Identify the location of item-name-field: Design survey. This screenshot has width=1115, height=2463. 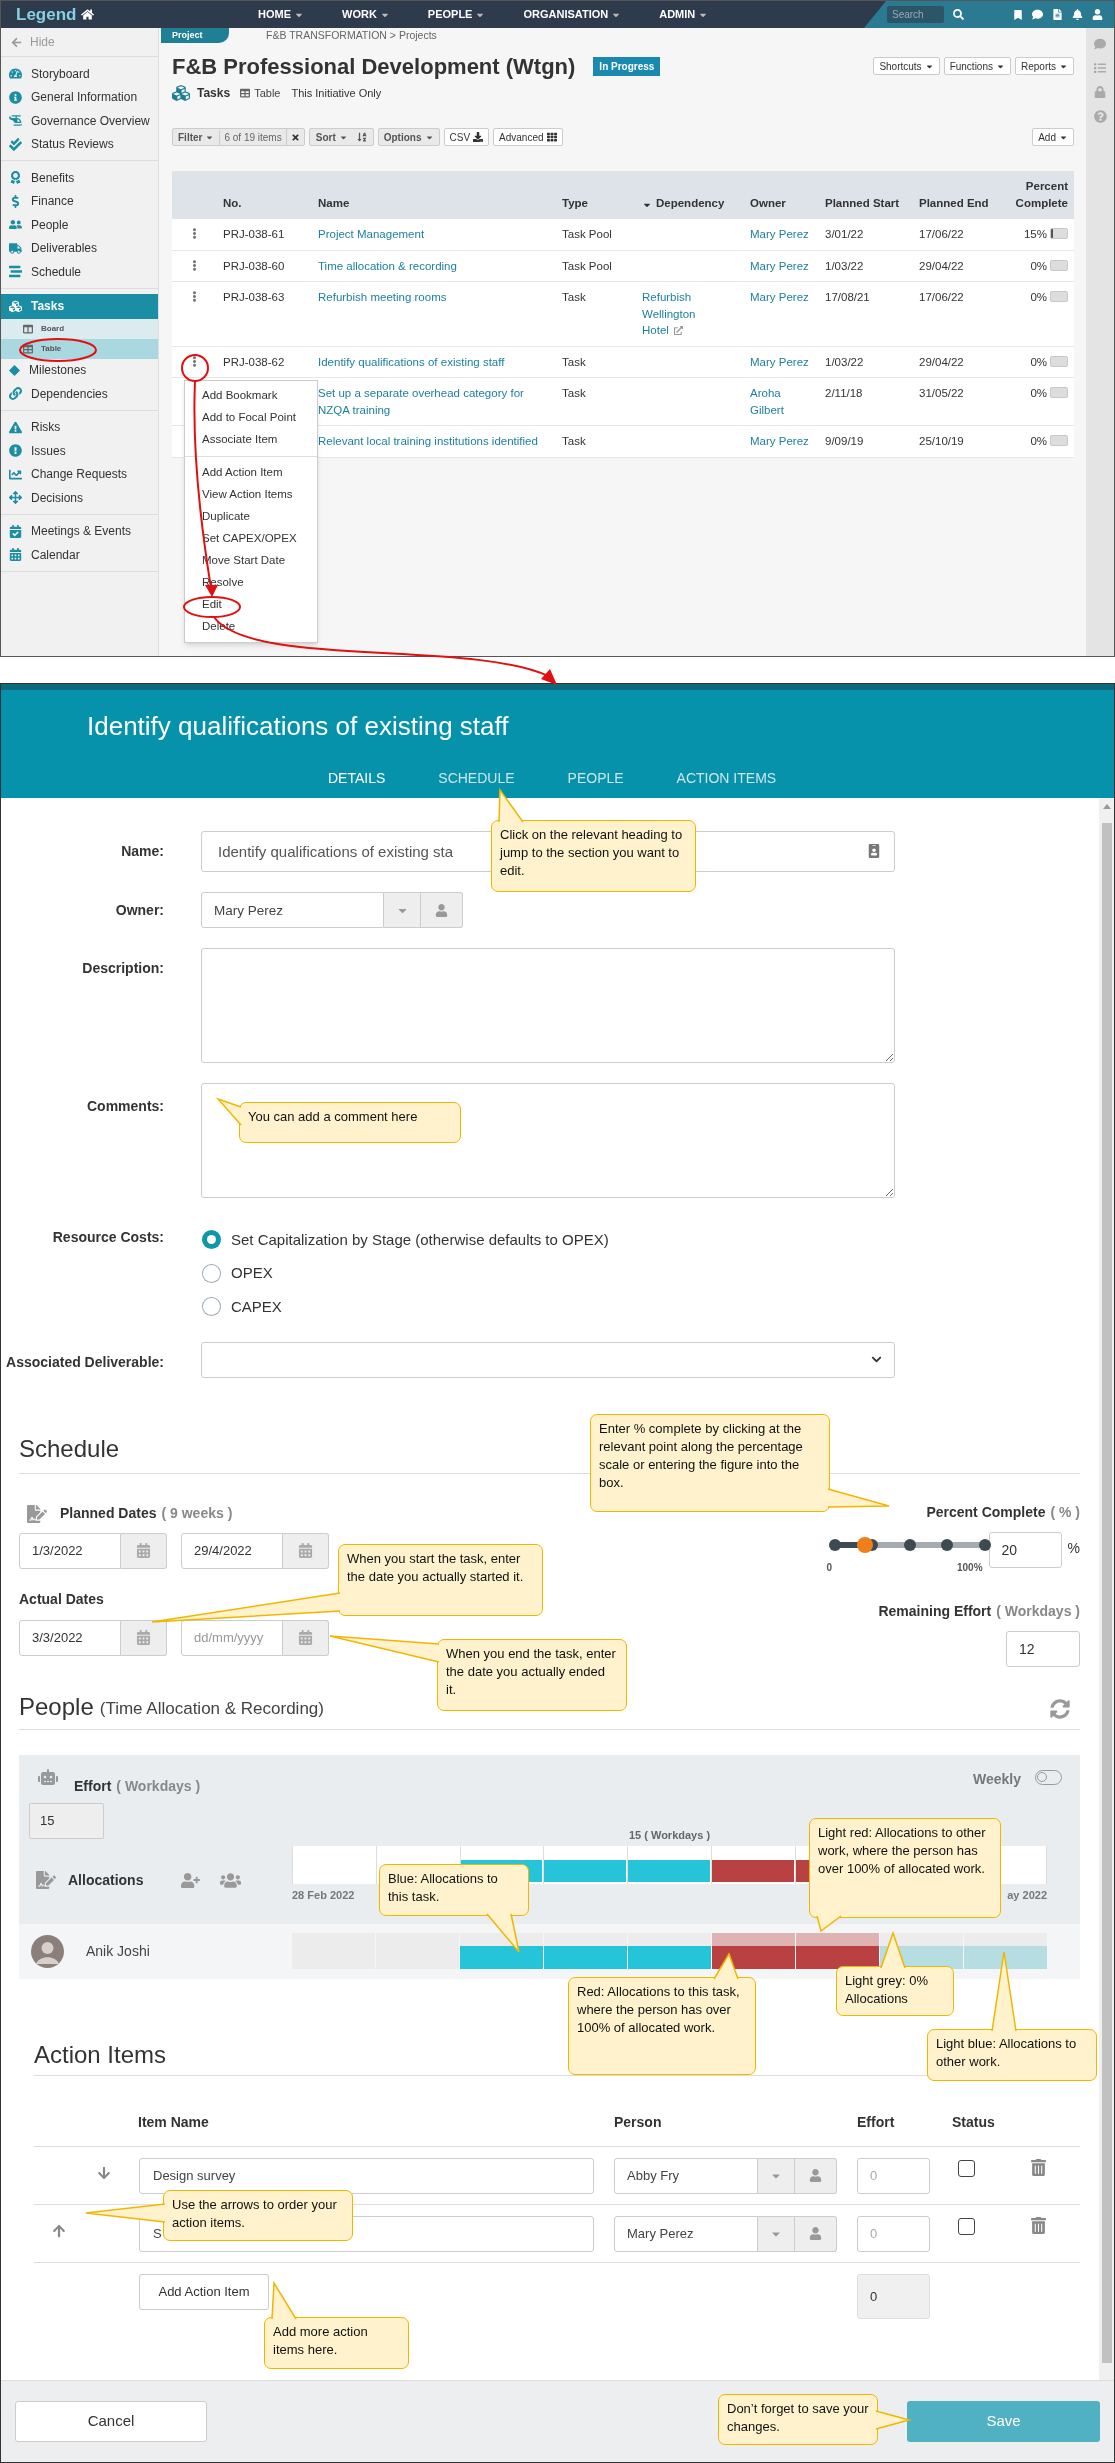
(366, 2175).